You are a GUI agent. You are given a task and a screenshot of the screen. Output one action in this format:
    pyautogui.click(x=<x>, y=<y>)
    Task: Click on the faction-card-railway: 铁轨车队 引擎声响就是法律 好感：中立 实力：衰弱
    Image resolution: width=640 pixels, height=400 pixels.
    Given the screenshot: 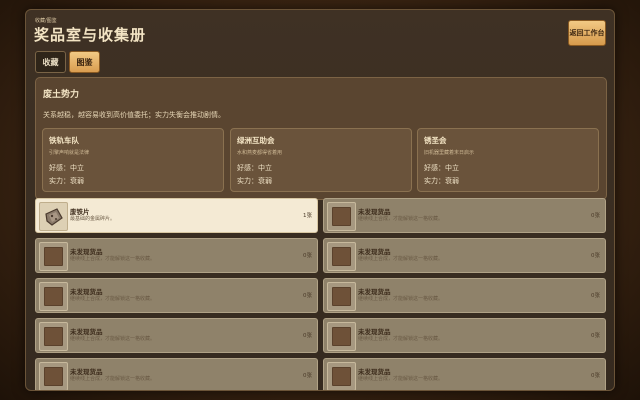 What is the action you would take?
    pyautogui.click(x=133, y=160)
    